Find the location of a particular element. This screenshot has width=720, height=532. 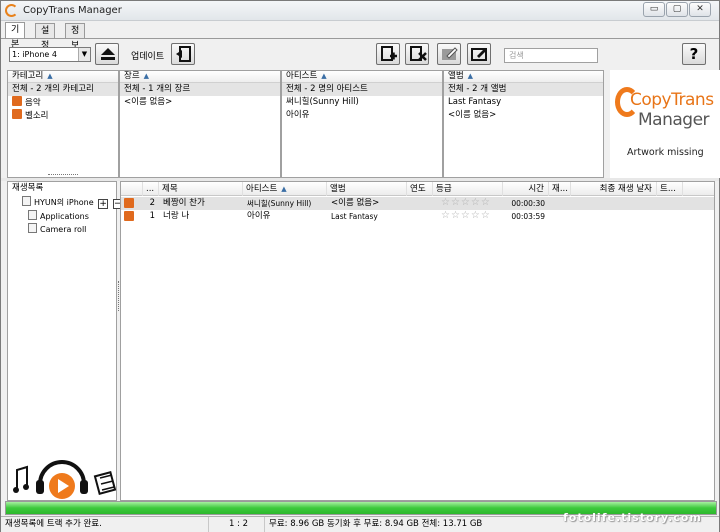

delete-track-button is located at coordinates (417, 54).